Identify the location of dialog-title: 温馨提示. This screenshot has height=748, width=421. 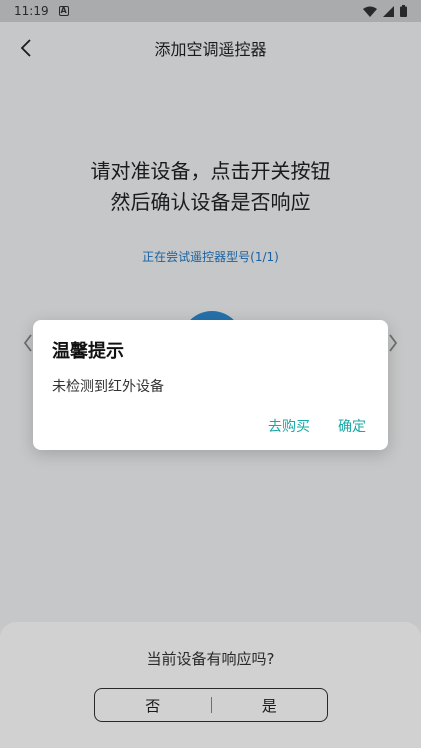
(88, 351).